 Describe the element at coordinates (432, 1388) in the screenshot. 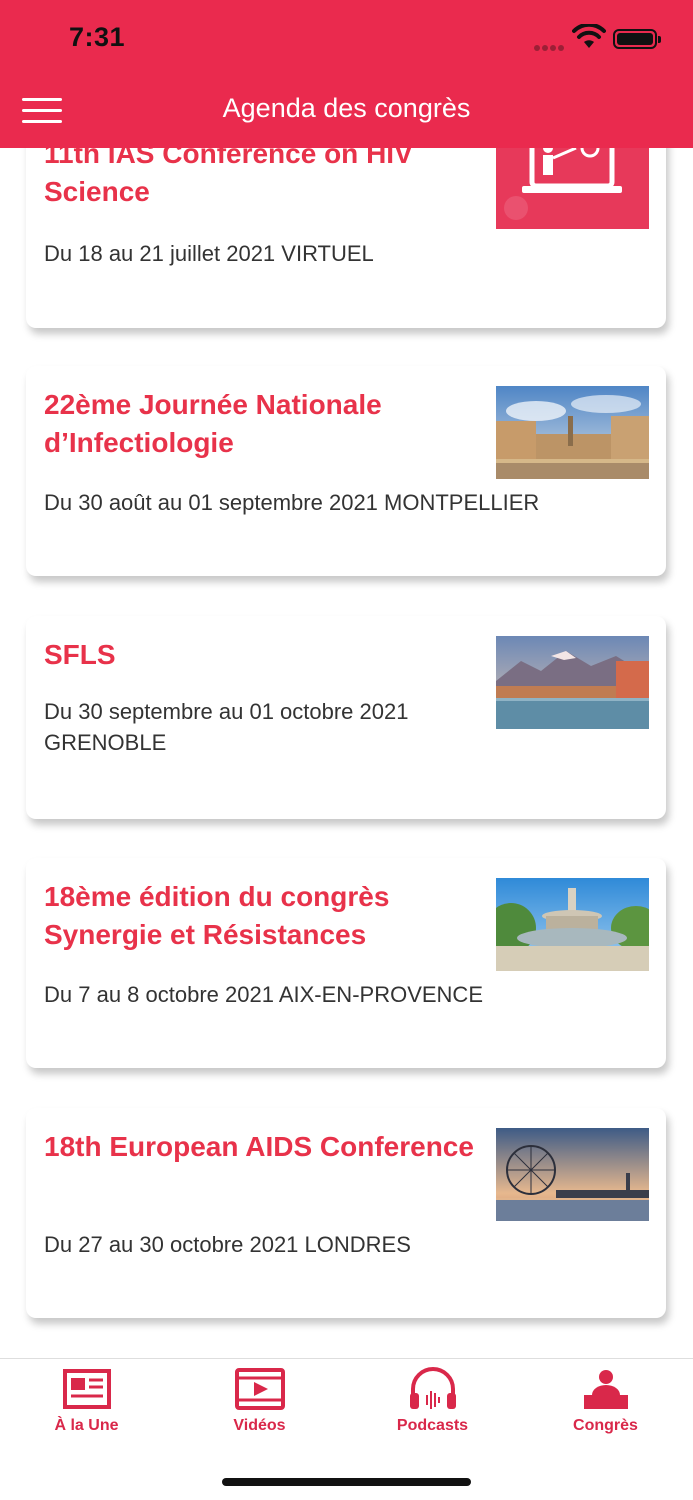

I see `headphones-icon` at that location.